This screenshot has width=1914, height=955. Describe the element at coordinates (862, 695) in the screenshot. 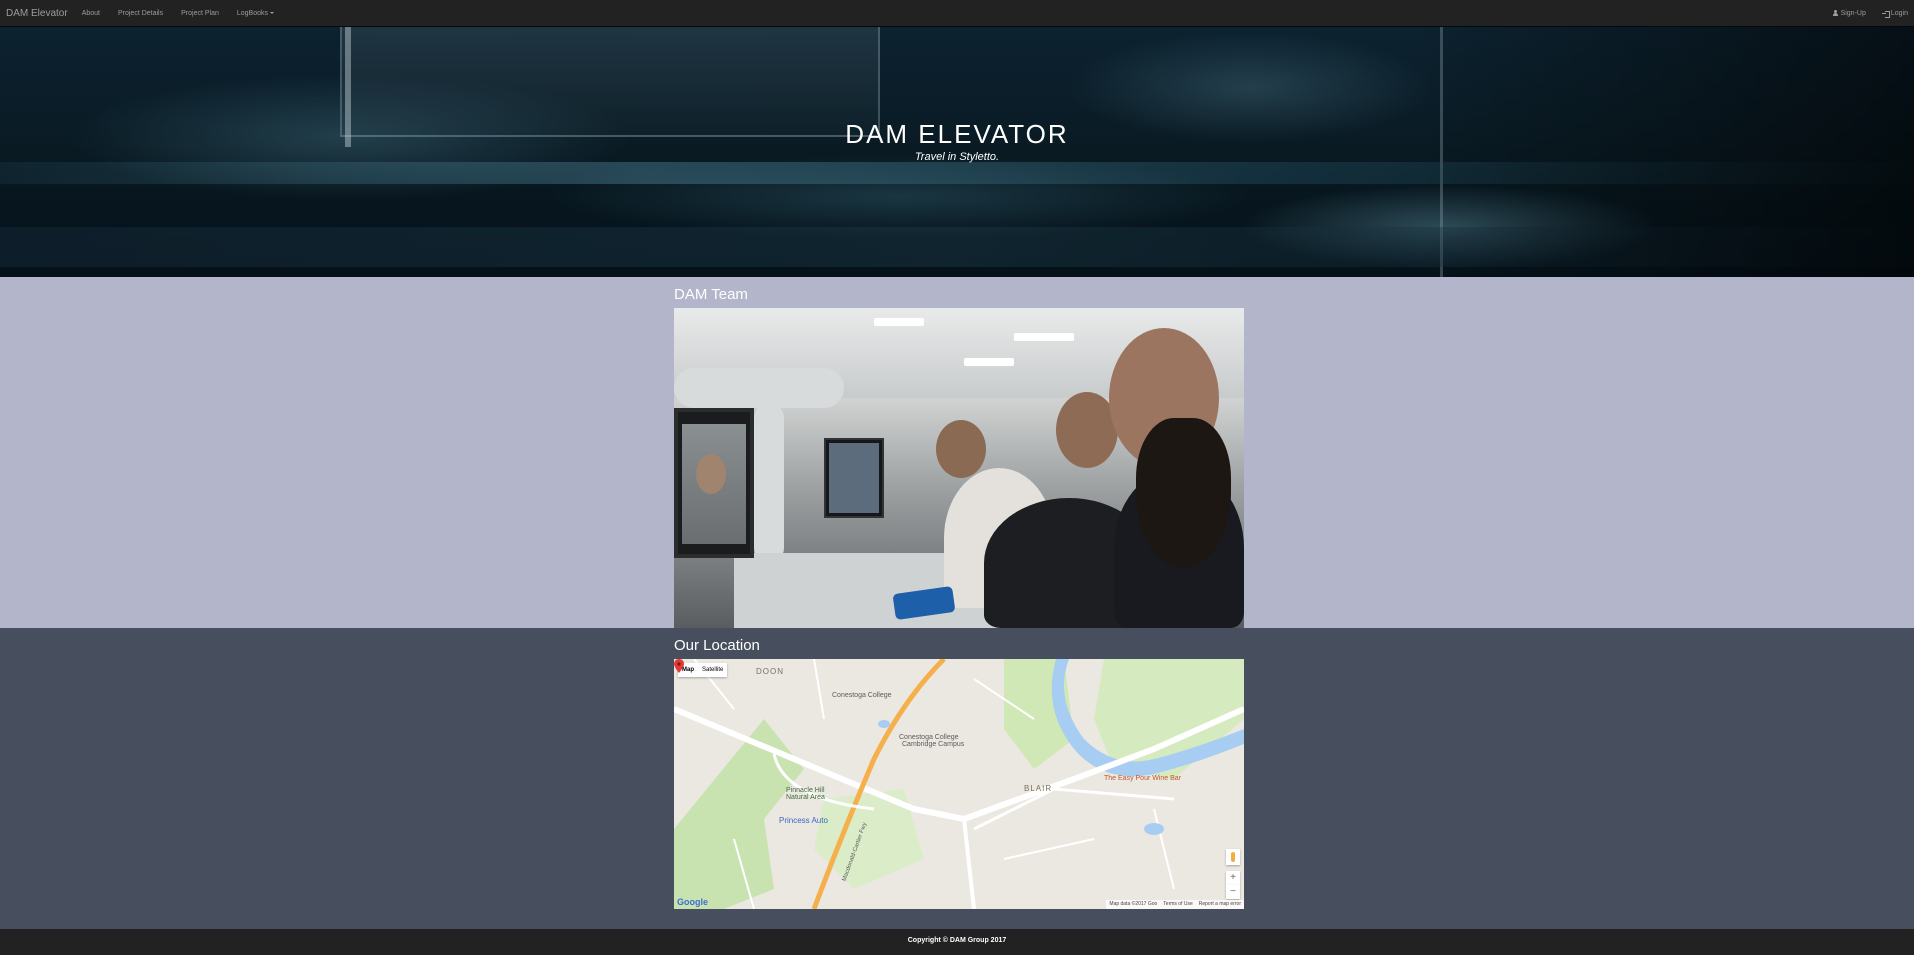

I see `map-label-conestoga-college: Conestoga College` at that location.